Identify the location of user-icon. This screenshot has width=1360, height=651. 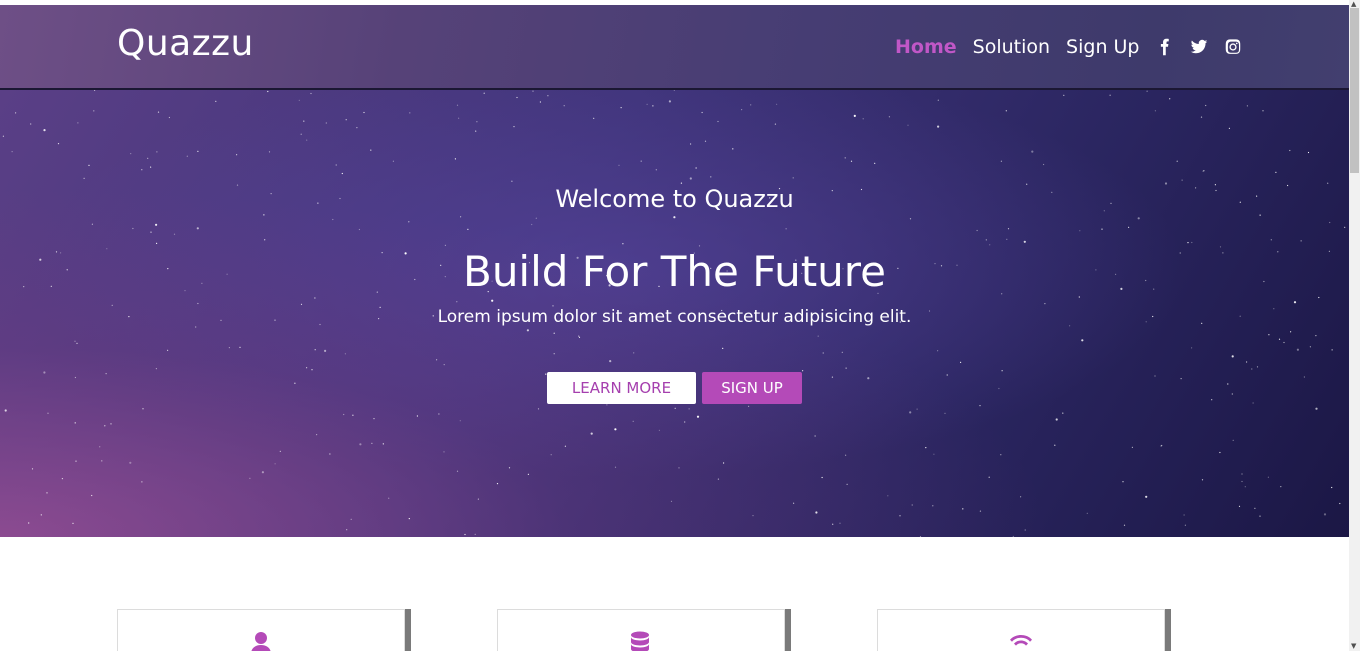
(261, 641).